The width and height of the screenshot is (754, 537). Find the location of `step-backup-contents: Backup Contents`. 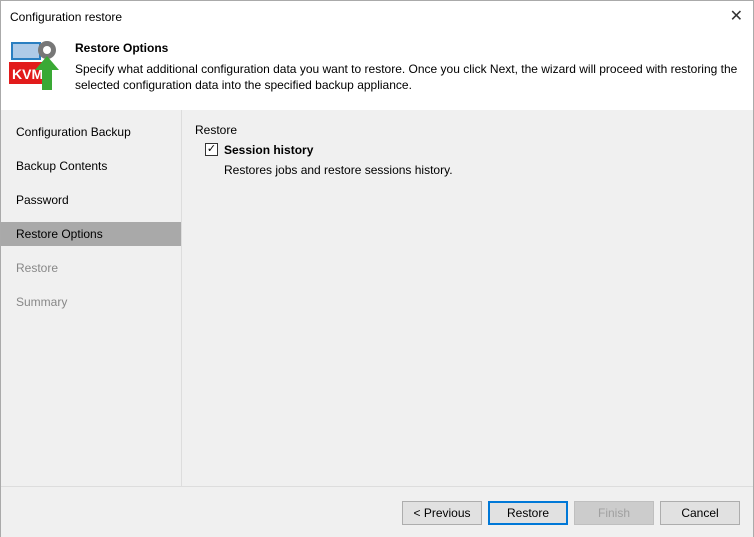

step-backup-contents: Backup Contents is located at coordinates (91, 166).